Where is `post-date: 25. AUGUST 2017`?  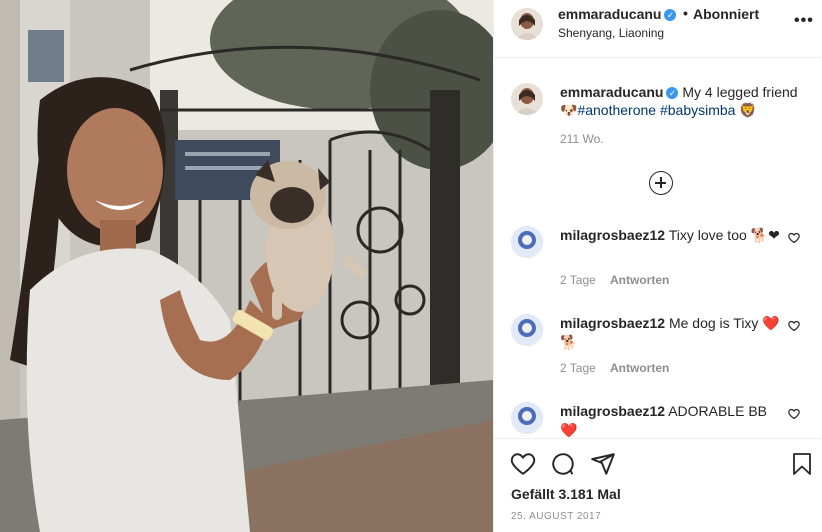 post-date: 25. AUGUST 2017 is located at coordinates (556, 516).